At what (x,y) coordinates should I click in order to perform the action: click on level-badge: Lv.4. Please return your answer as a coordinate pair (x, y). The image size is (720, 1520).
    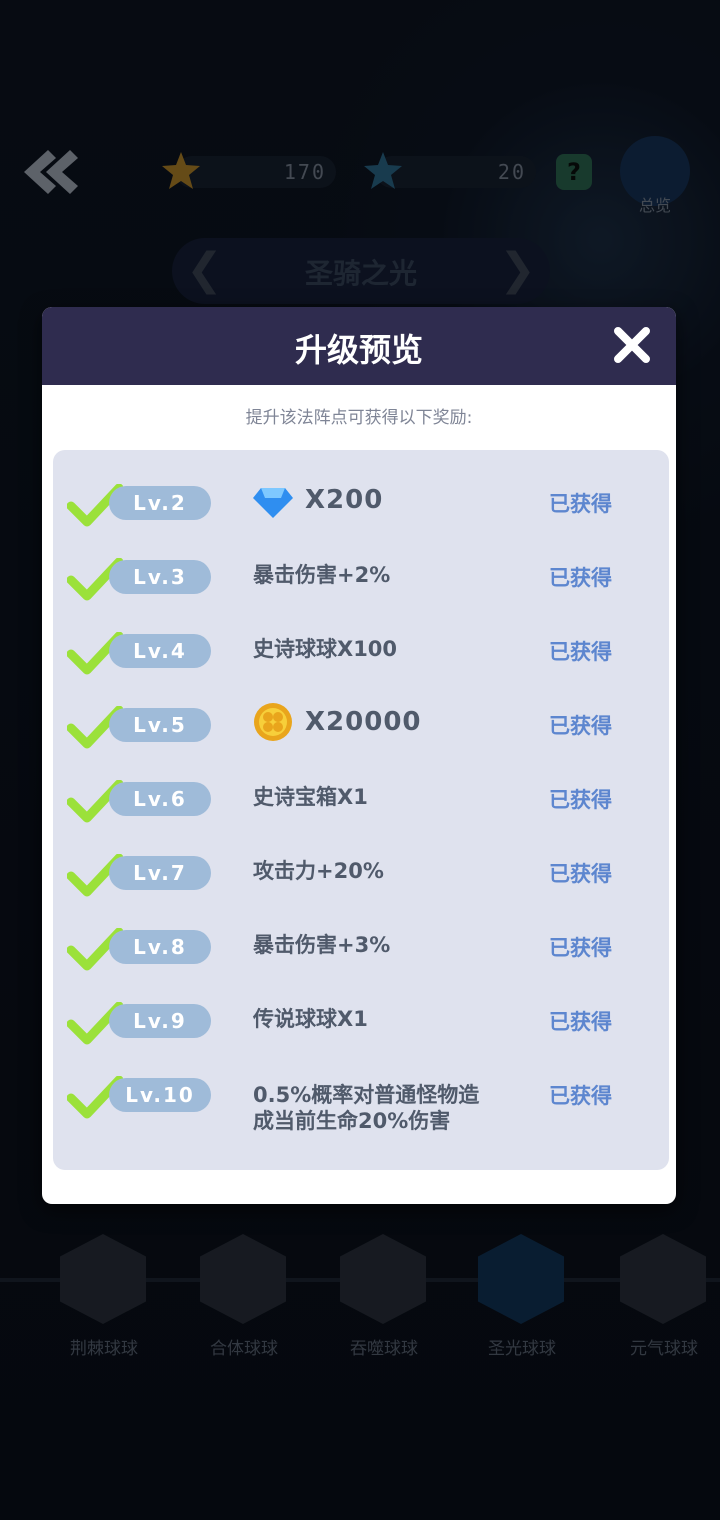
    Looking at the image, I should click on (160, 651).